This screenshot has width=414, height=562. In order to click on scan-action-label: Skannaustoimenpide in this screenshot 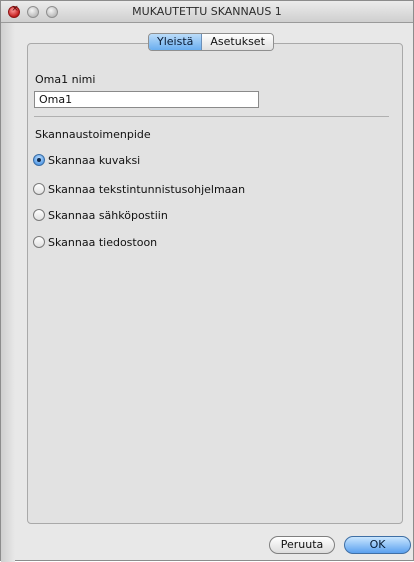, I will do `click(93, 134)`.